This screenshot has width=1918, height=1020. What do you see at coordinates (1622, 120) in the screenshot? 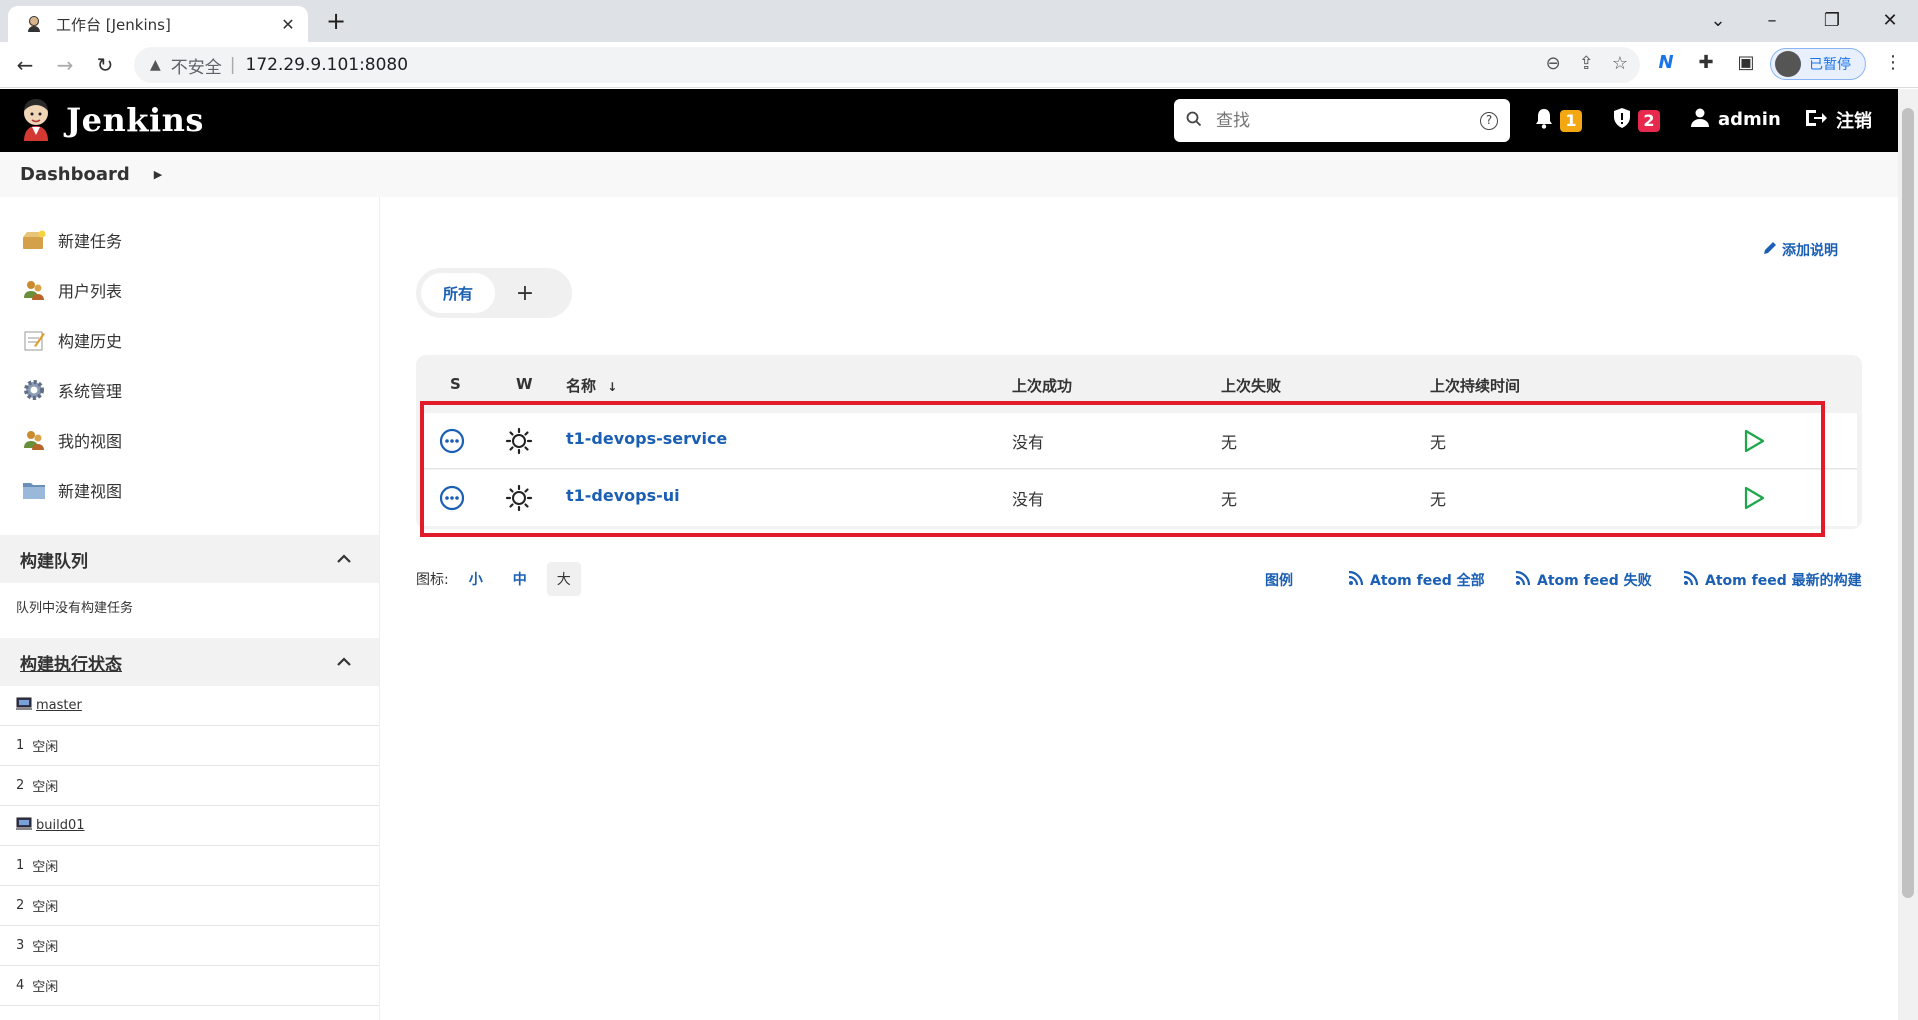
I see `shield-icon` at bounding box center [1622, 120].